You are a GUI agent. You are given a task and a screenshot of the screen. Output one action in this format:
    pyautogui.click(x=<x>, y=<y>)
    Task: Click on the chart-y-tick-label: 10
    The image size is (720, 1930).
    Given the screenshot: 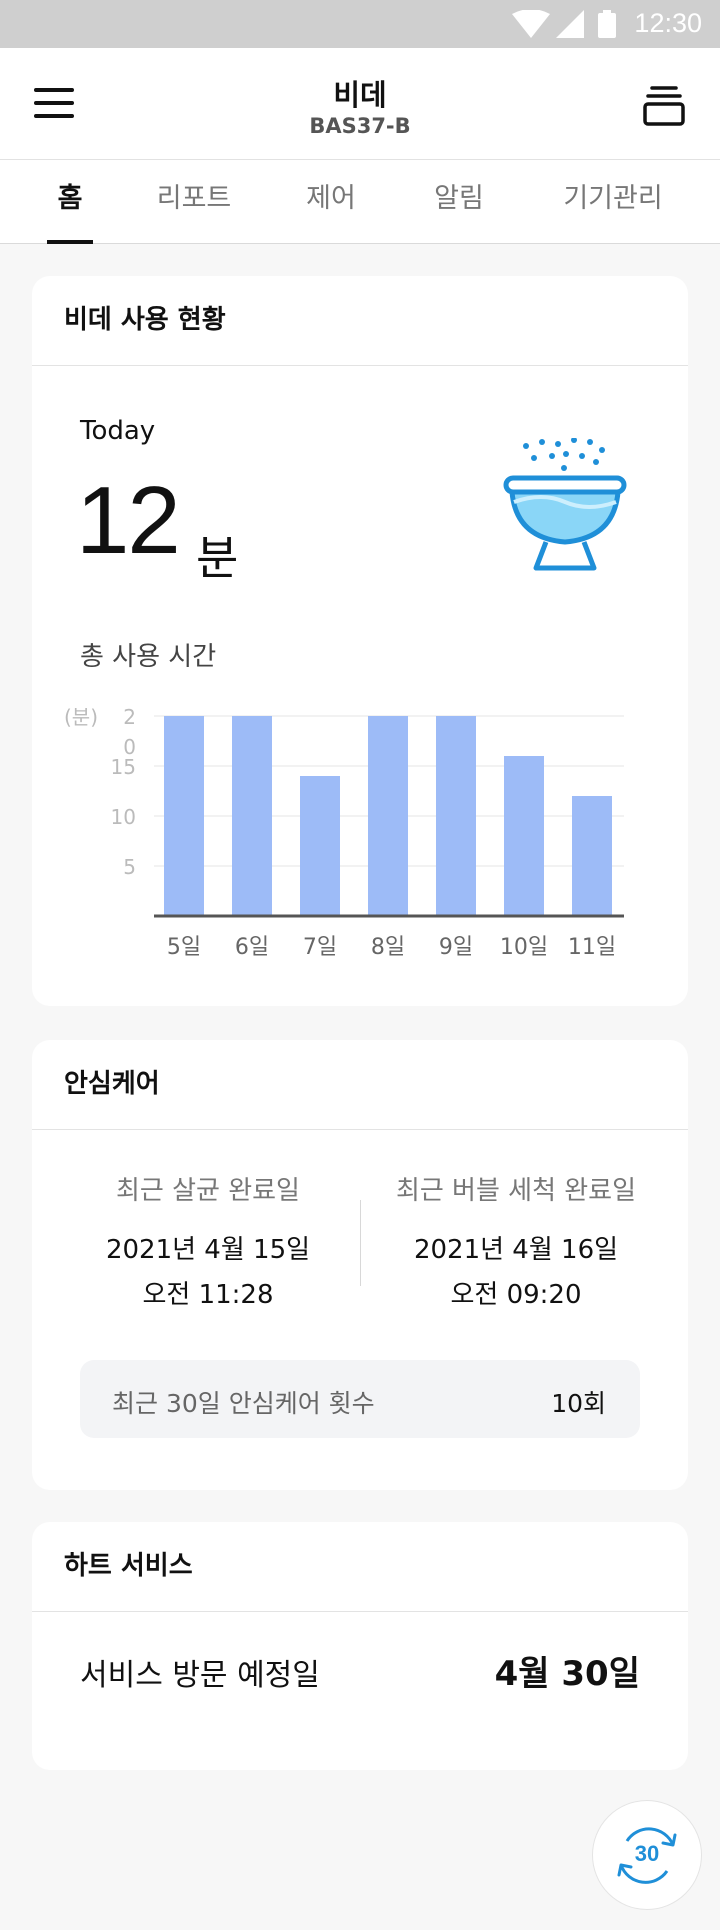 What is the action you would take?
    pyautogui.click(x=123, y=817)
    